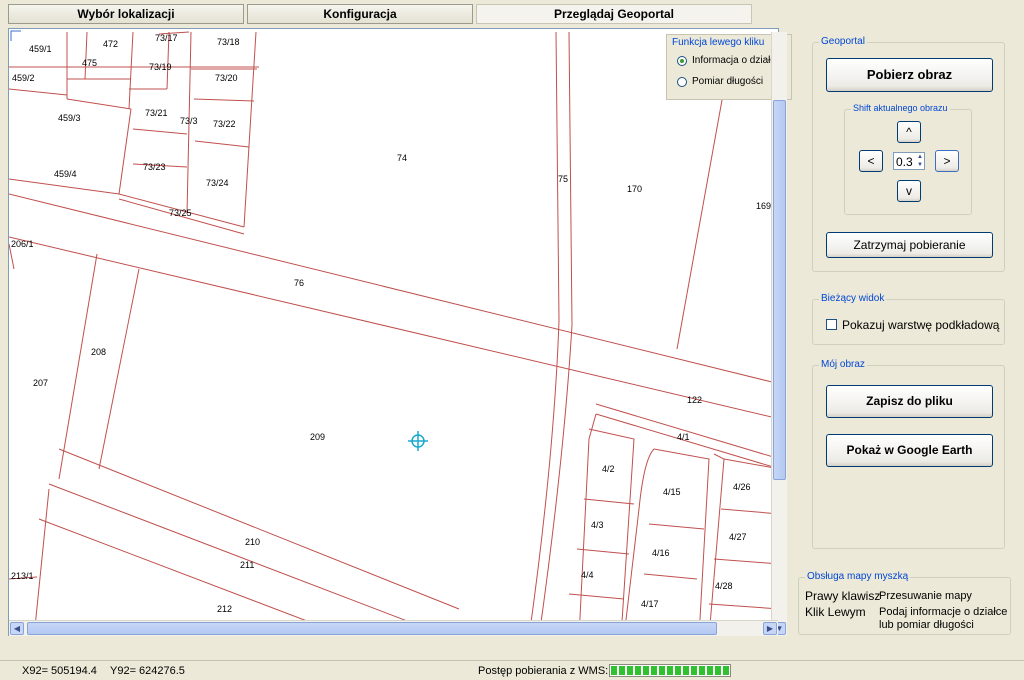  I want to click on parcel-label: 459/1, so click(40, 49).